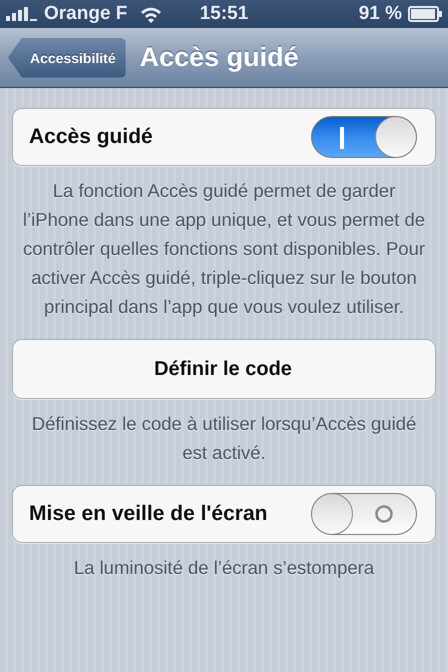 Image resolution: width=448 pixels, height=672 pixels. Describe the element at coordinates (425, 14) in the screenshot. I see `battery-icon` at that location.